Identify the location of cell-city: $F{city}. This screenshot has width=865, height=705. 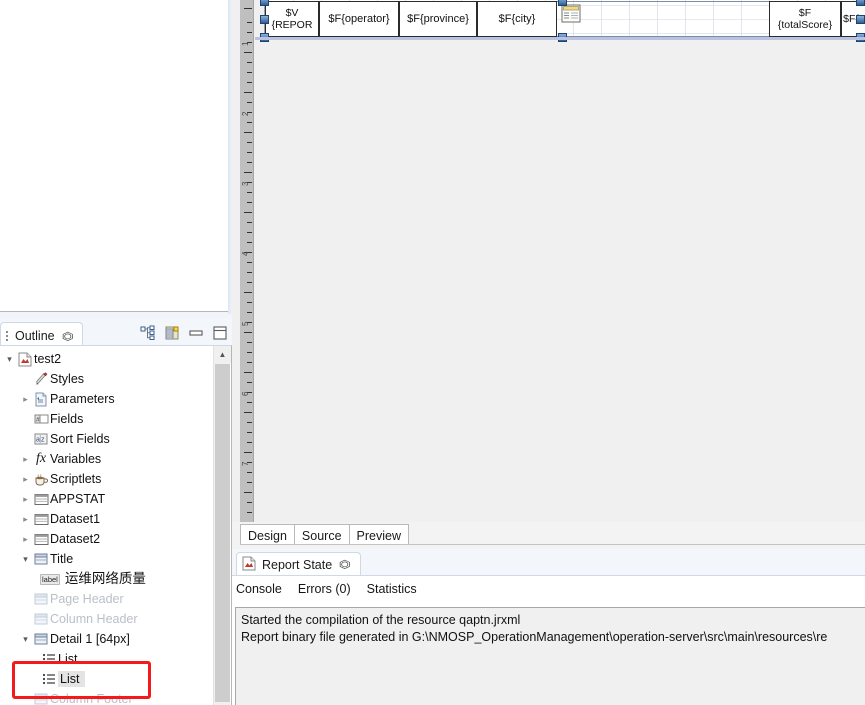
(517, 19).